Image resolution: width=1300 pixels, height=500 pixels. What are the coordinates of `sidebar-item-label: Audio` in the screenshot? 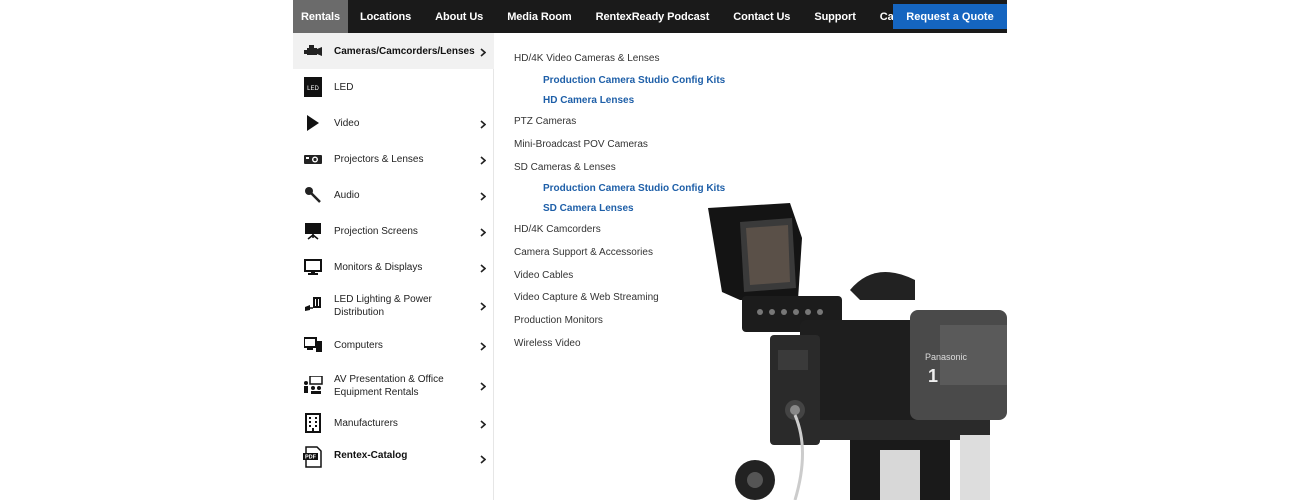 It's located at (347, 195).